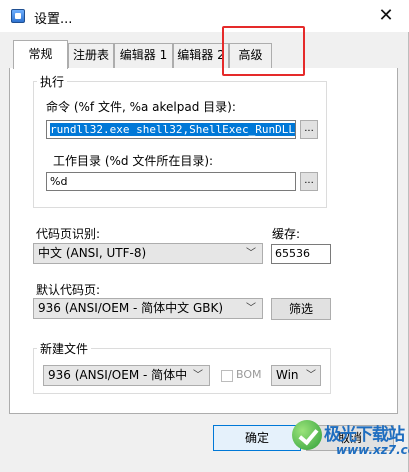  What do you see at coordinates (52, 81) in the screenshot?
I see `execute-legend: 执行` at bounding box center [52, 81].